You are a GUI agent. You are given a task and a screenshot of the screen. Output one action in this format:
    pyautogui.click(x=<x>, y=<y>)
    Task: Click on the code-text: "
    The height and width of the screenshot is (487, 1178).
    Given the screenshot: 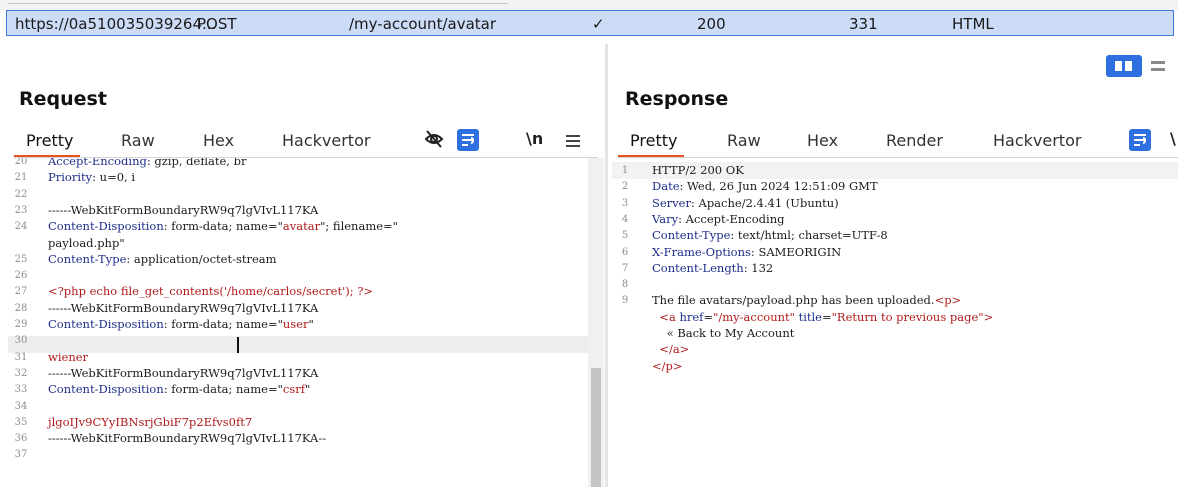 What is the action you would take?
    pyautogui.click(x=308, y=389)
    